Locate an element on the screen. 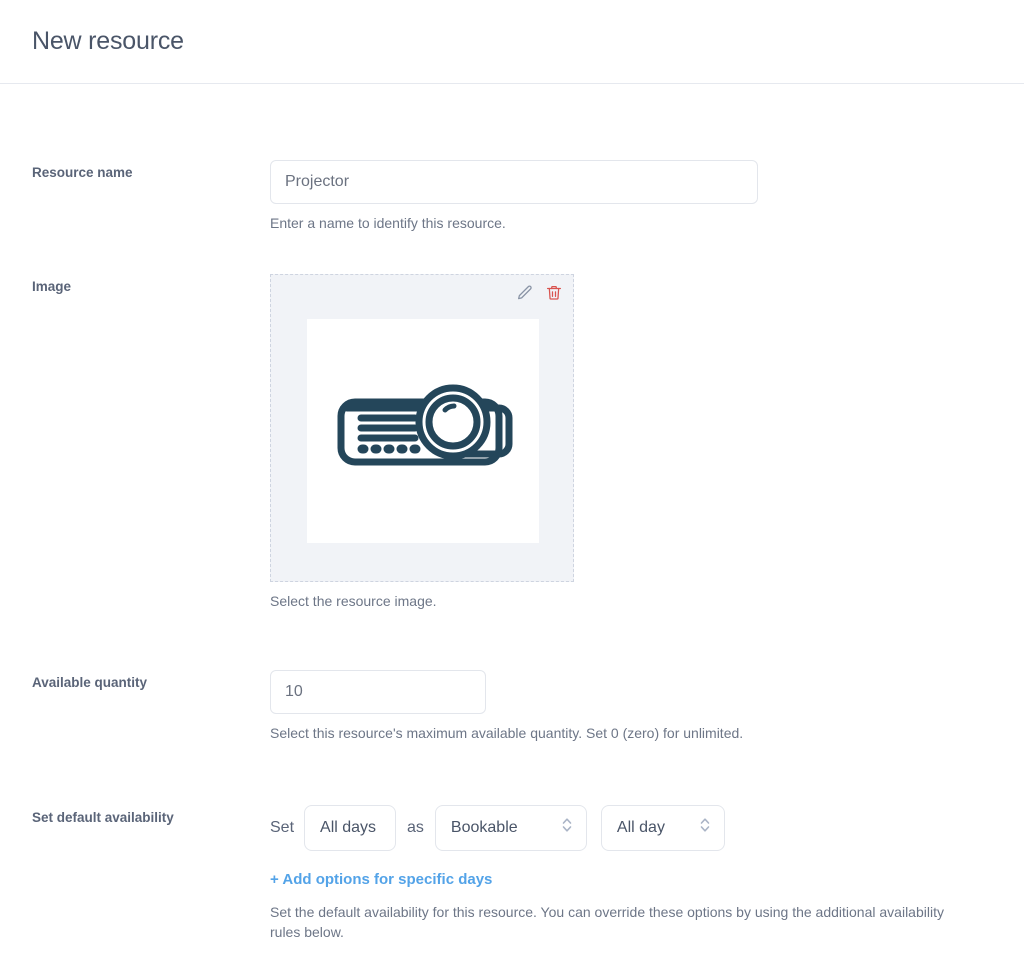  available-quantity-label: Available quantity is located at coordinates (90, 682).